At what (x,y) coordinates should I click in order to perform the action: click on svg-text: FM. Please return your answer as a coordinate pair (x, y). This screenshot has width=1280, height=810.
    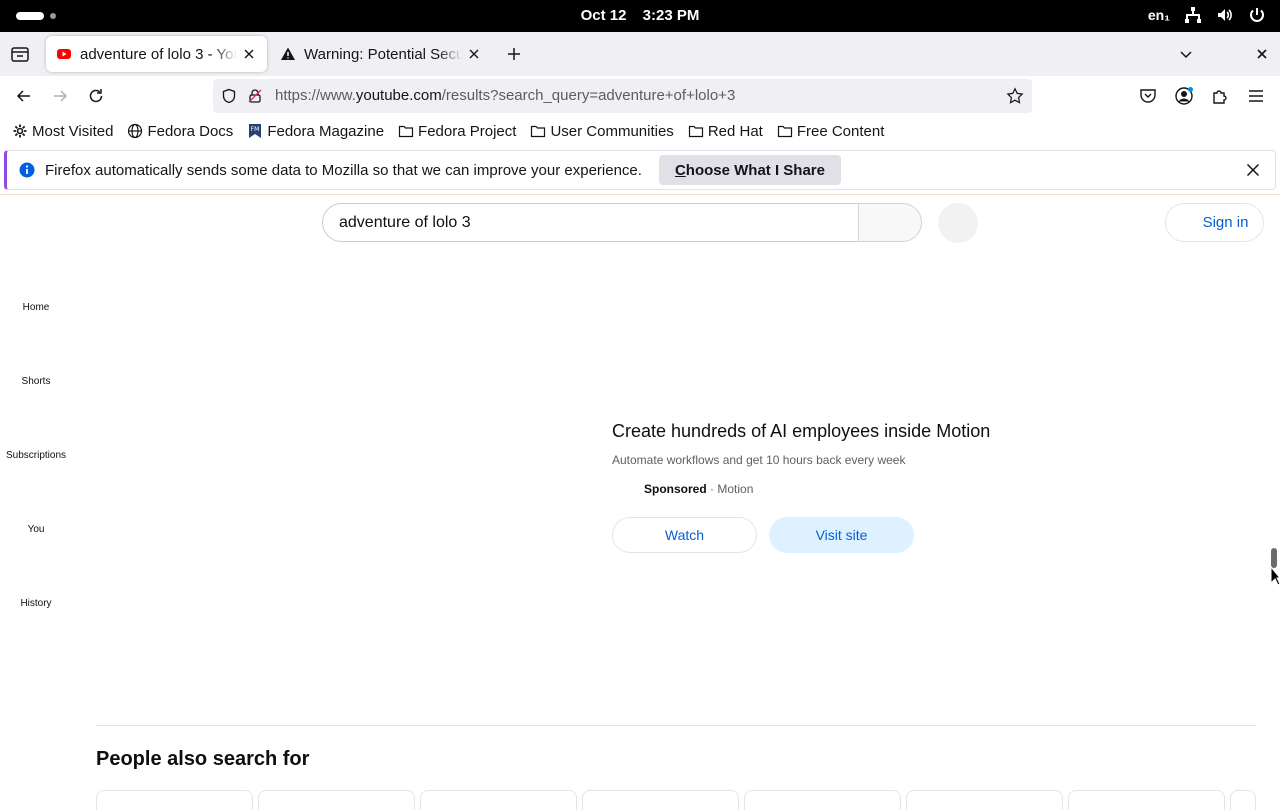
    Looking at the image, I should click on (255, 129).